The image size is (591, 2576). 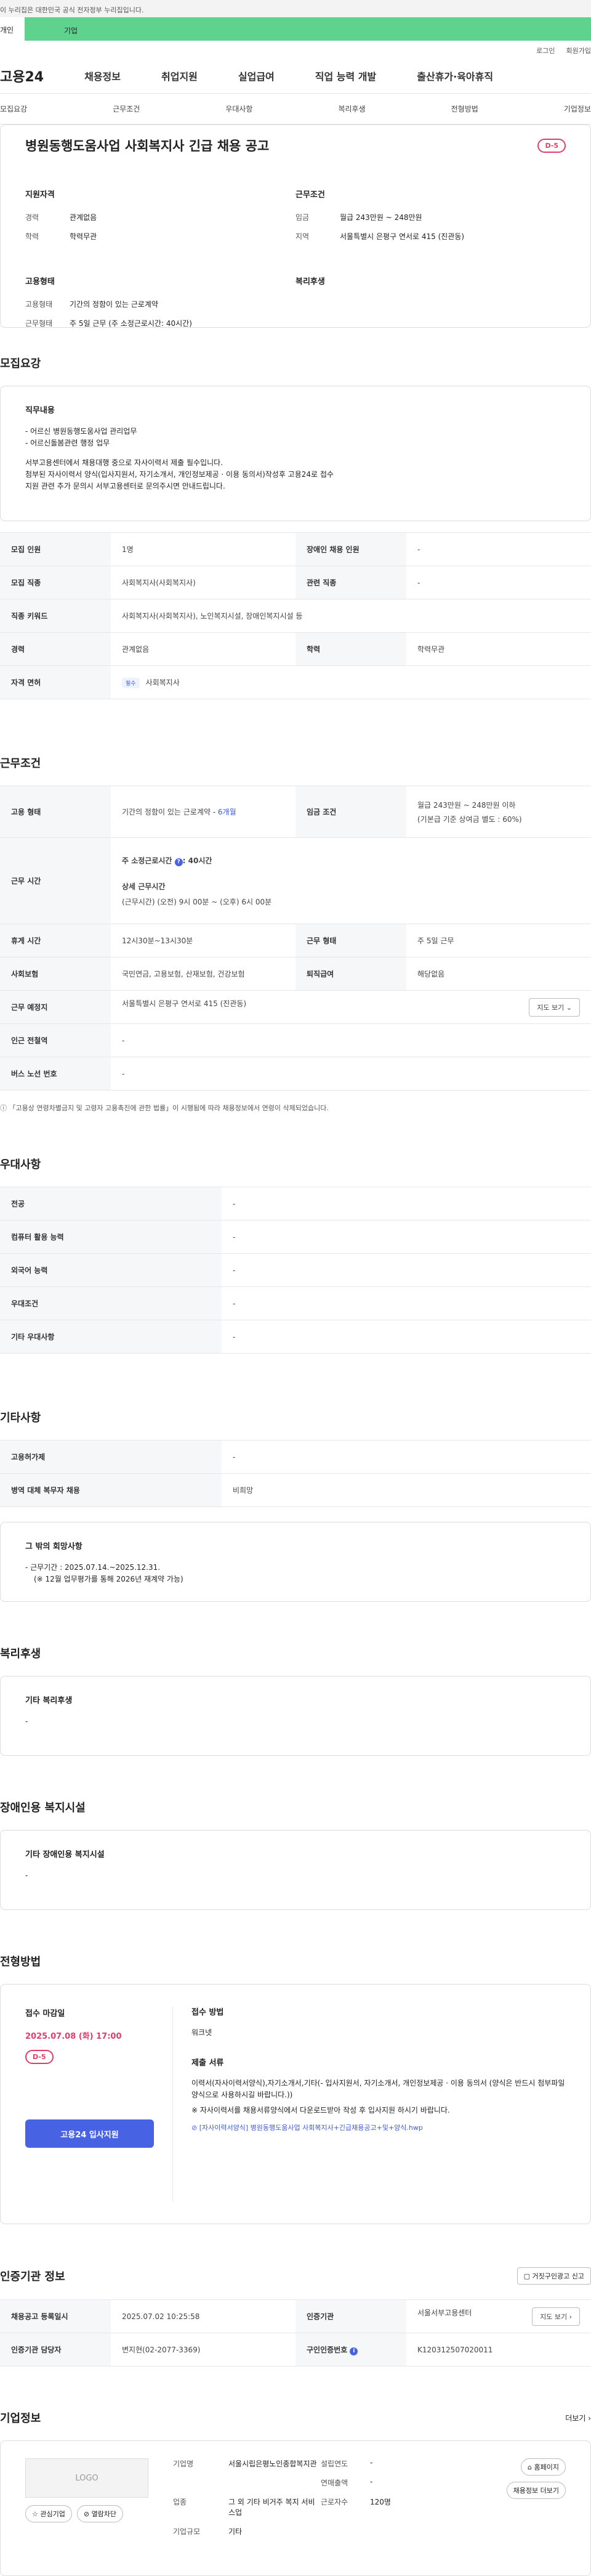 I want to click on duty-line: 서부고용센터에서 채용대행 중으로 자사이력서 제출 필수입니다., so click(x=124, y=463).